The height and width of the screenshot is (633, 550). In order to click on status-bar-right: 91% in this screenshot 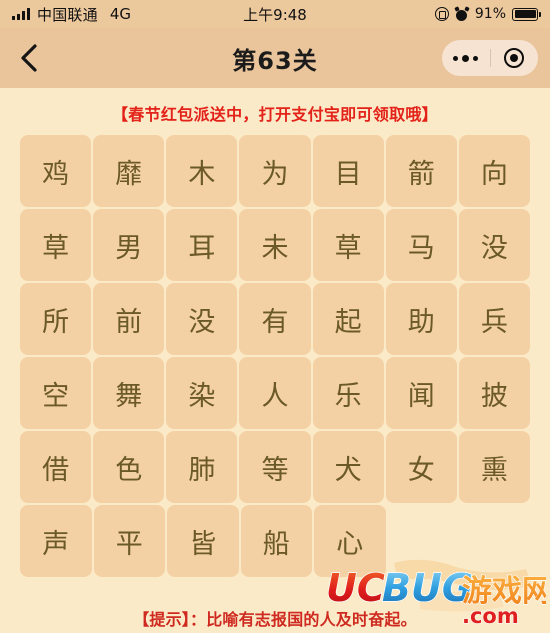, I will do `click(487, 14)`.